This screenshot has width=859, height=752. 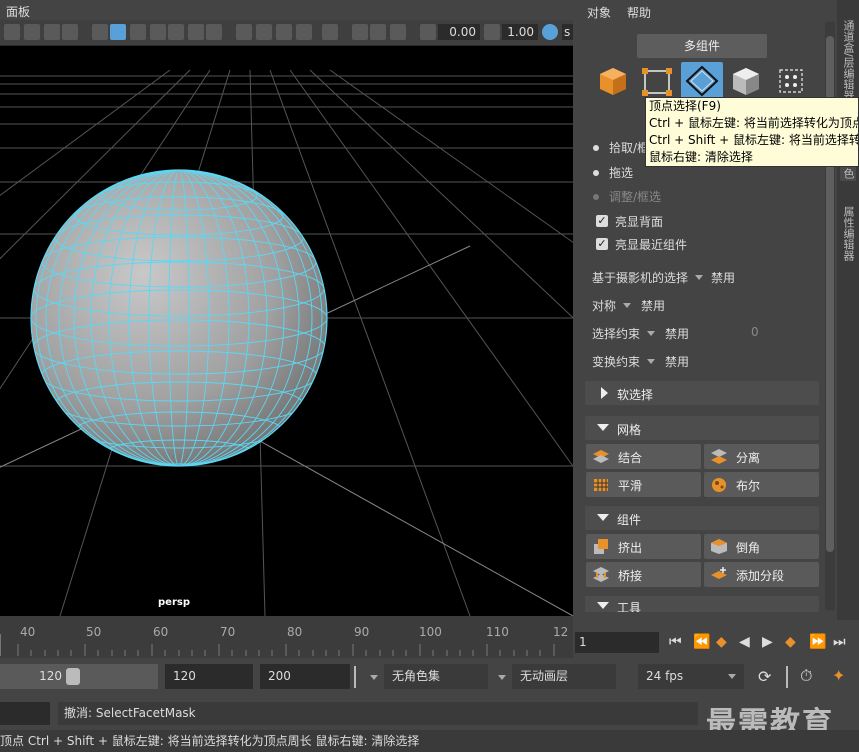 What do you see at coordinates (848, 60) in the screenshot?
I see `tab-channel-box: 通道盒/层编辑器` at bounding box center [848, 60].